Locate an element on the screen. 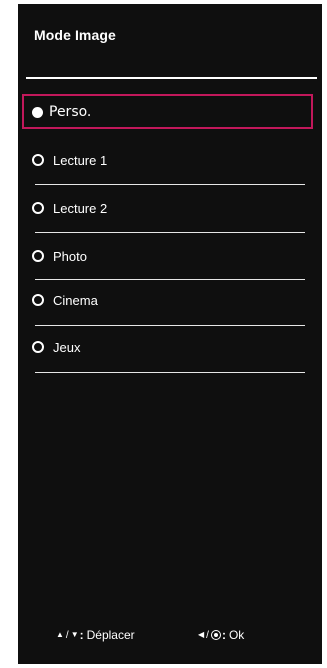 The width and height of the screenshot is (327, 668). menu-item-label: Perso. is located at coordinates (70, 112).